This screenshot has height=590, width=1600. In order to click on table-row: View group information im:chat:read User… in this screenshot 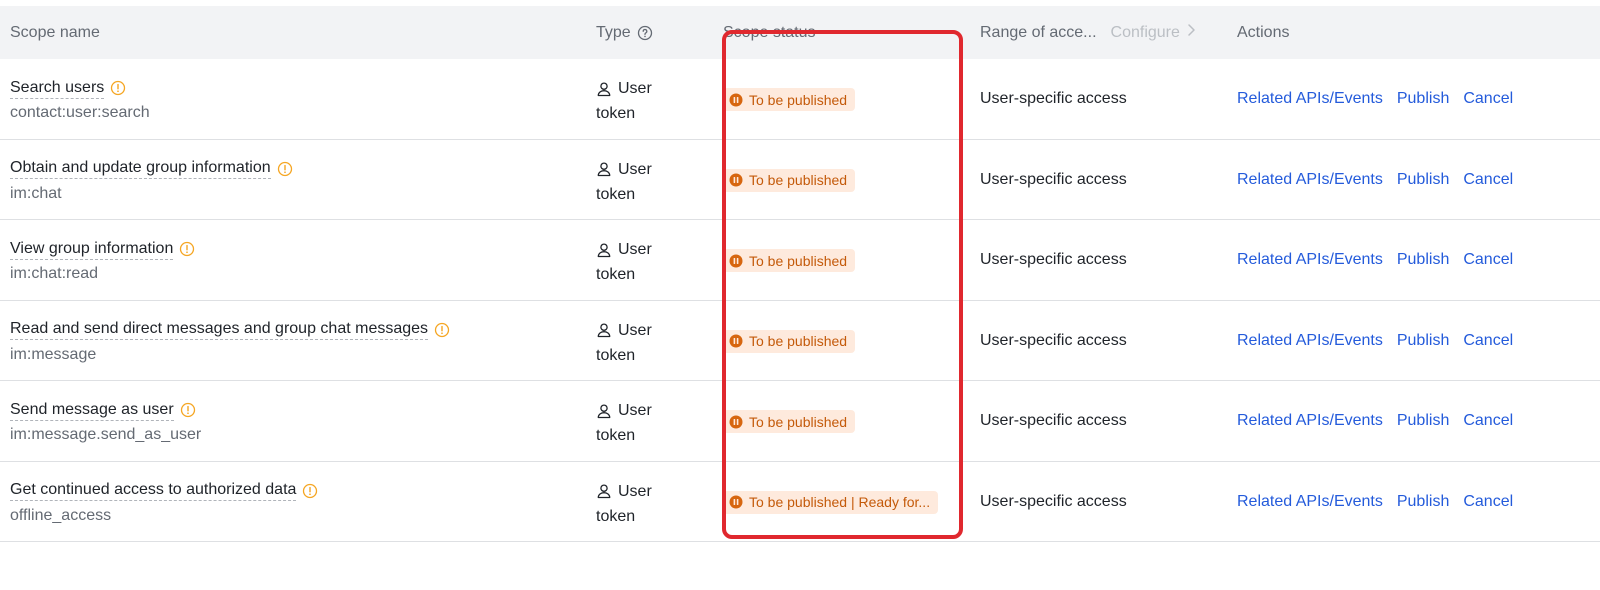, I will do `click(800, 260)`.